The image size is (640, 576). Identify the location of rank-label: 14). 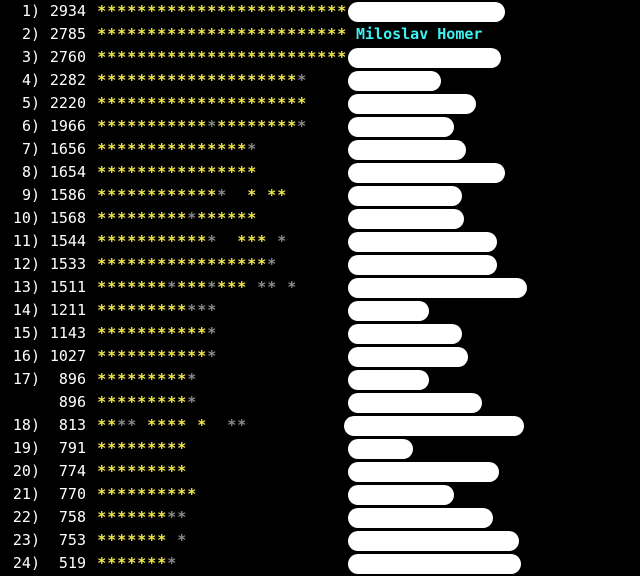
(26, 310).